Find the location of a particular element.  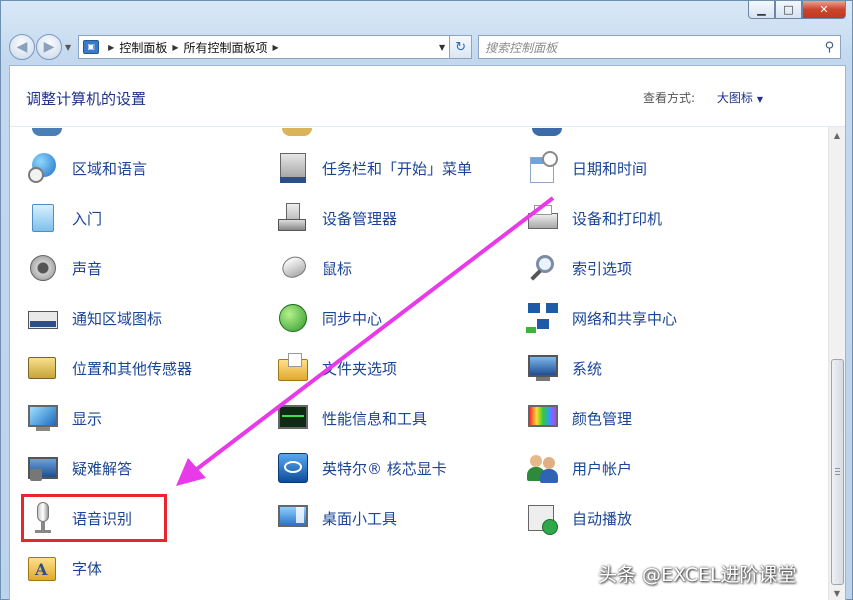

forward-arrow-icon: ▶ is located at coordinates (49, 47).